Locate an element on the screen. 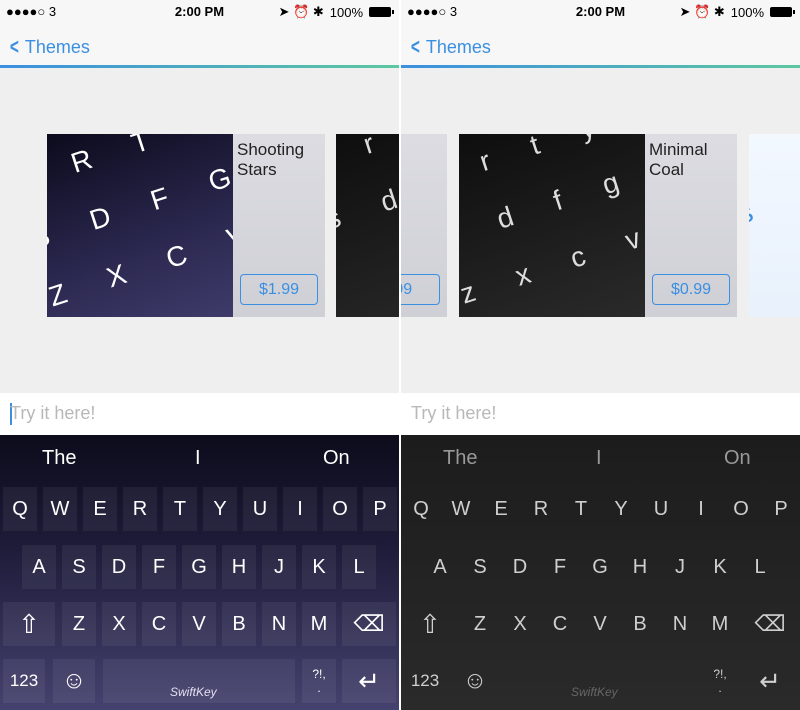  nav-bar: < Themes is located at coordinates (199, 44).